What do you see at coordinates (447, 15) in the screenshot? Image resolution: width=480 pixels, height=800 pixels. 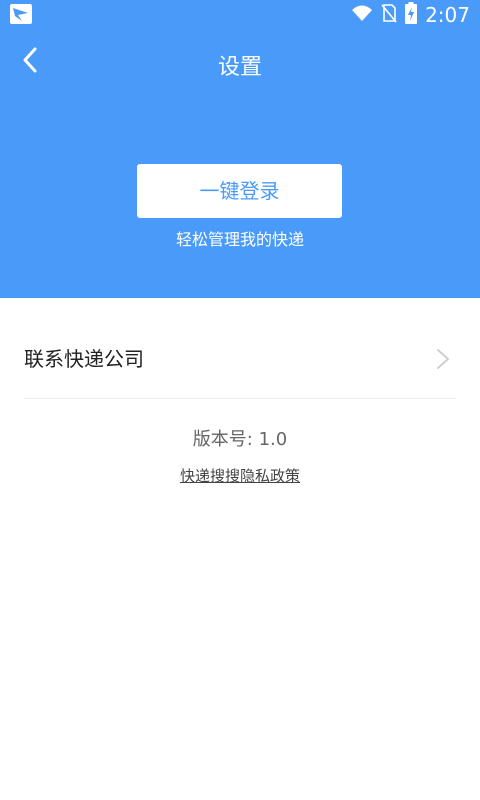 I see `status-time: 2:07` at bounding box center [447, 15].